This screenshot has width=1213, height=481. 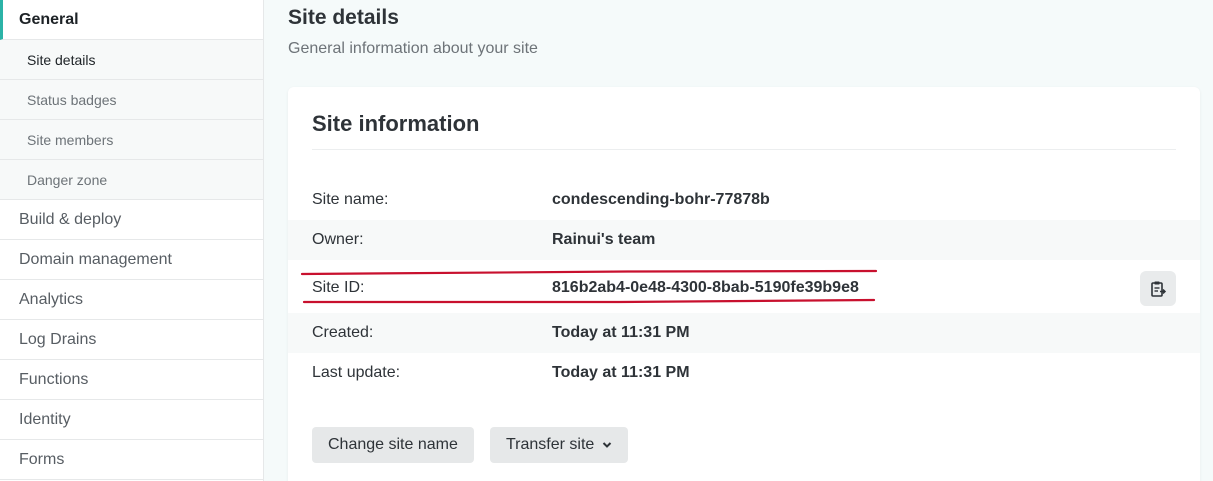 What do you see at coordinates (61, 59) in the screenshot?
I see `sidebar-subitem-label: Site details` at bounding box center [61, 59].